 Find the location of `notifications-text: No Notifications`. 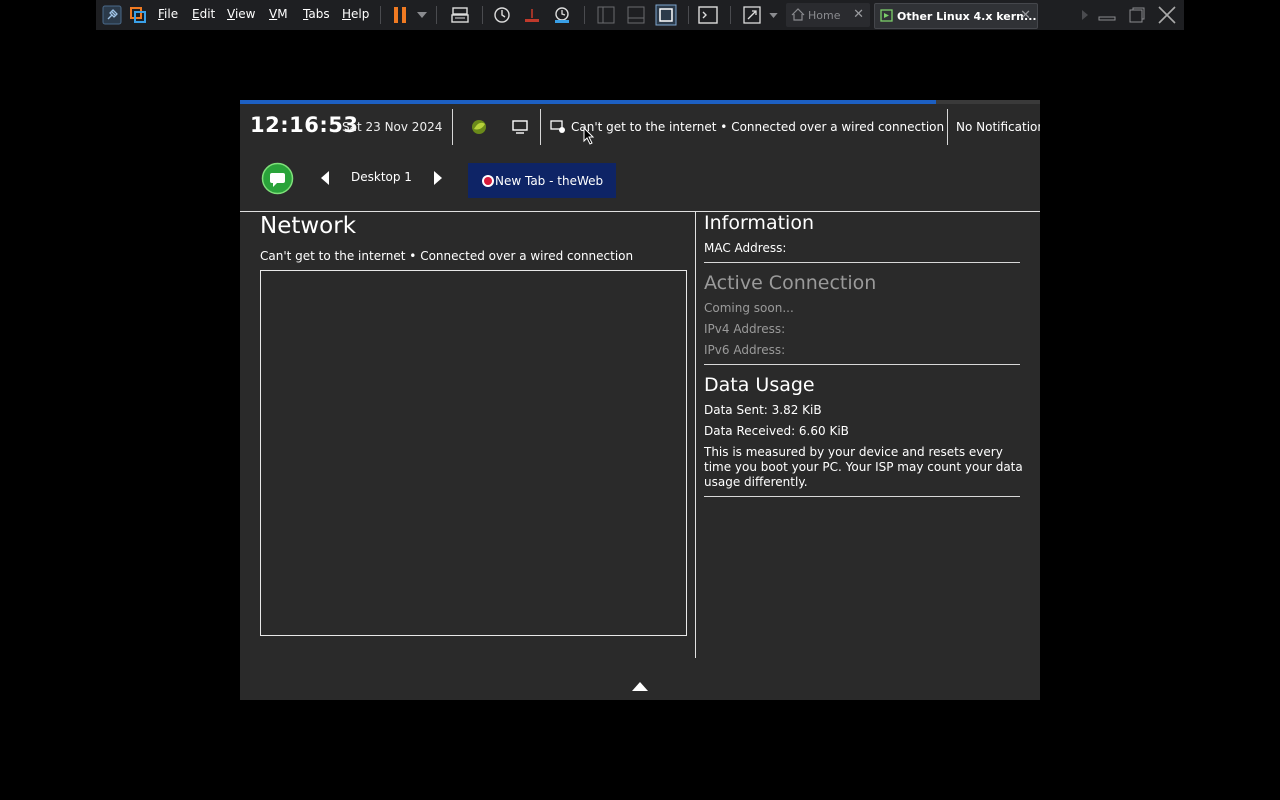

notifications-text: No Notifications is located at coordinates (998, 127).